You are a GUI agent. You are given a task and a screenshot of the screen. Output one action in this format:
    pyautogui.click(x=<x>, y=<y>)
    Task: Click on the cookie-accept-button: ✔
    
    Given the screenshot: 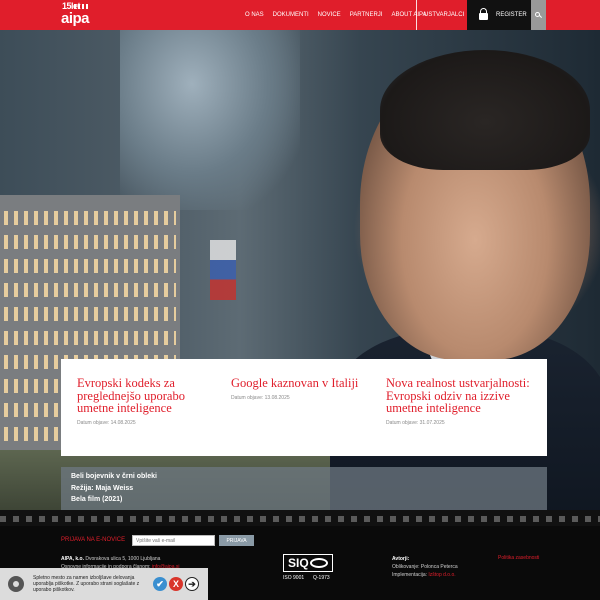 What is the action you would take?
    pyautogui.click(x=160, y=584)
    